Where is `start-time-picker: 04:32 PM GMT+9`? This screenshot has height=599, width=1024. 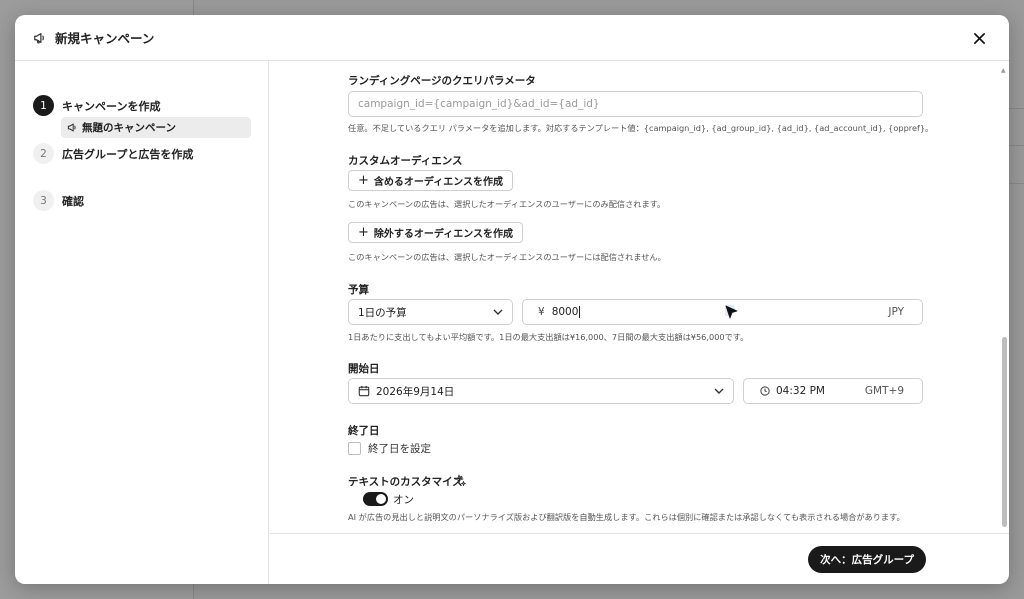 start-time-picker: 04:32 PM GMT+9 is located at coordinates (833, 391).